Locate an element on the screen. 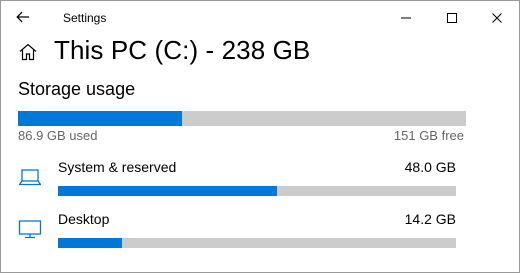 Image resolution: width=520 pixels, height=273 pixels. app-title: Settings is located at coordinates (85, 18).